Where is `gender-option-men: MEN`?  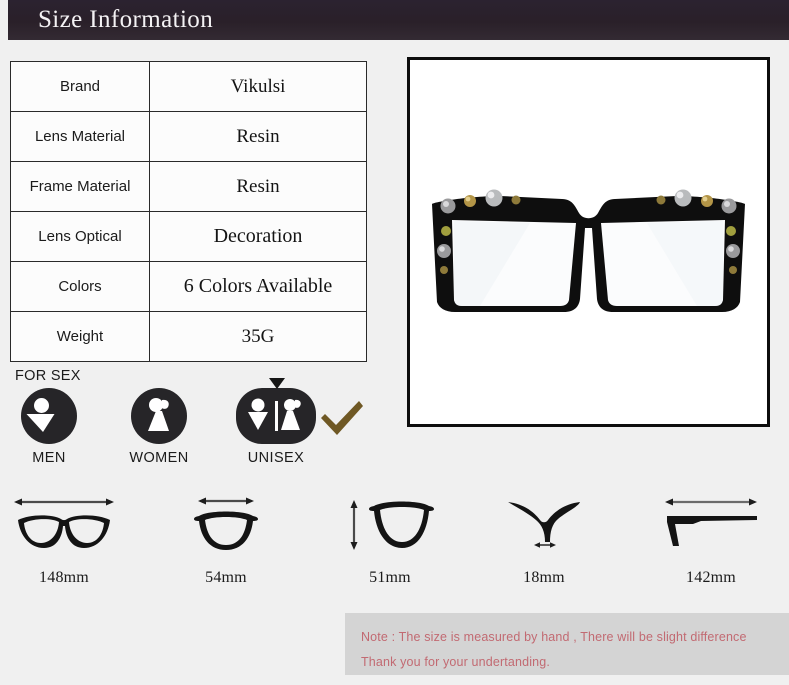 gender-option-men: MEN is located at coordinates (49, 427).